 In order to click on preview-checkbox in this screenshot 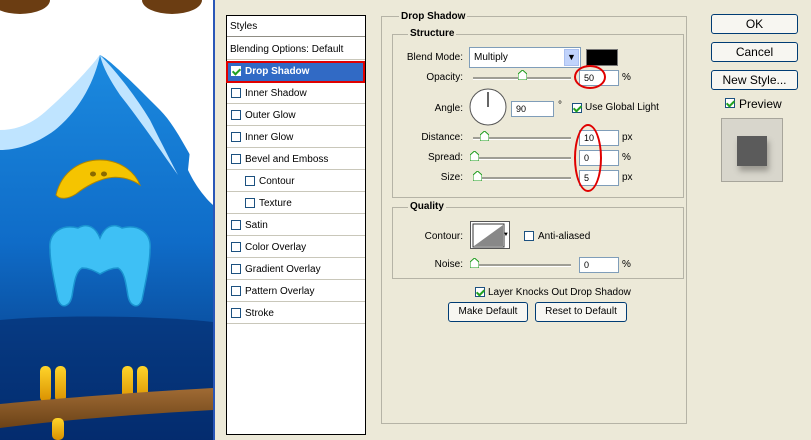, I will do `click(730, 103)`.